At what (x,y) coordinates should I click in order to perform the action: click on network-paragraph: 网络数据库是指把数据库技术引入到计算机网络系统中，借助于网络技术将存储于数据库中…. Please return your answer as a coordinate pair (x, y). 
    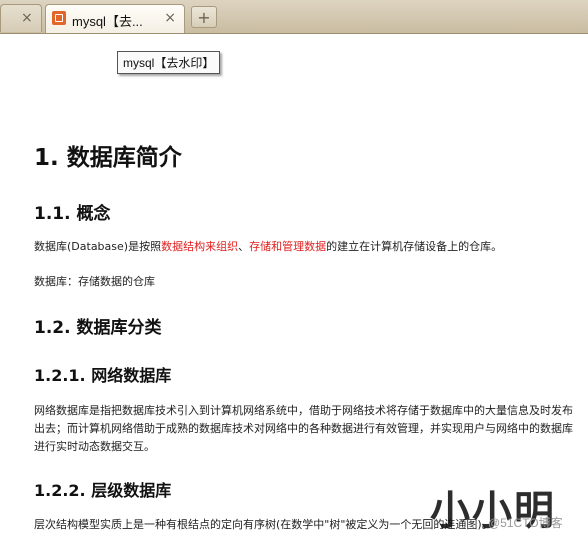
    Looking at the image, I should click on (303, 428).